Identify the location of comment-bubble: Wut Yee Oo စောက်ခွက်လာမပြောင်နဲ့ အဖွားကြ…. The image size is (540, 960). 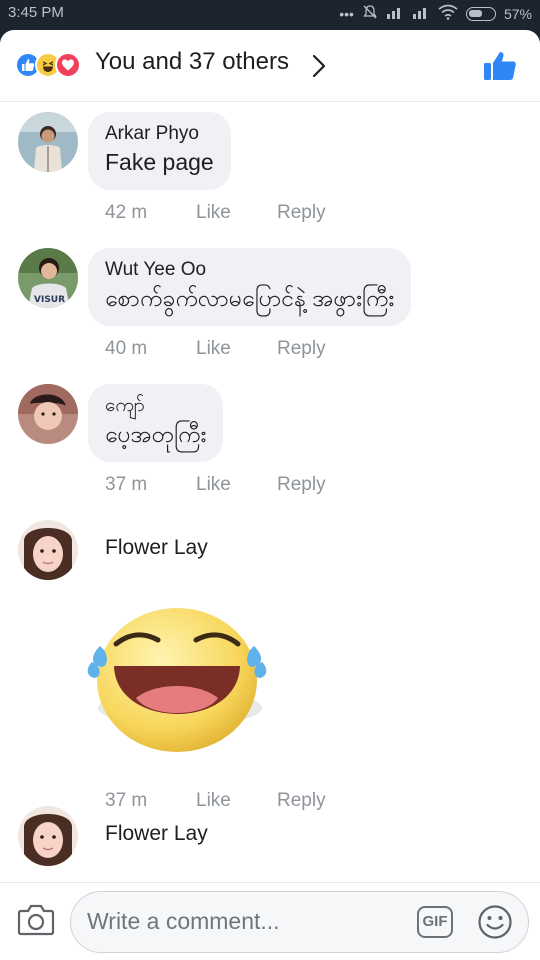
(250, 287).